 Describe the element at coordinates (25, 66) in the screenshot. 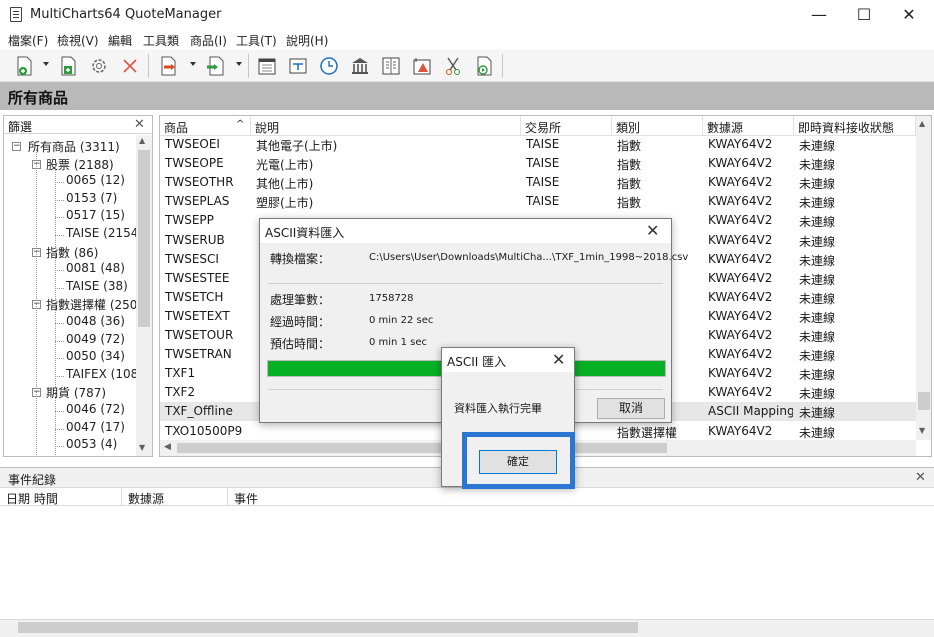

I see `new-symbol-icon` at that location.